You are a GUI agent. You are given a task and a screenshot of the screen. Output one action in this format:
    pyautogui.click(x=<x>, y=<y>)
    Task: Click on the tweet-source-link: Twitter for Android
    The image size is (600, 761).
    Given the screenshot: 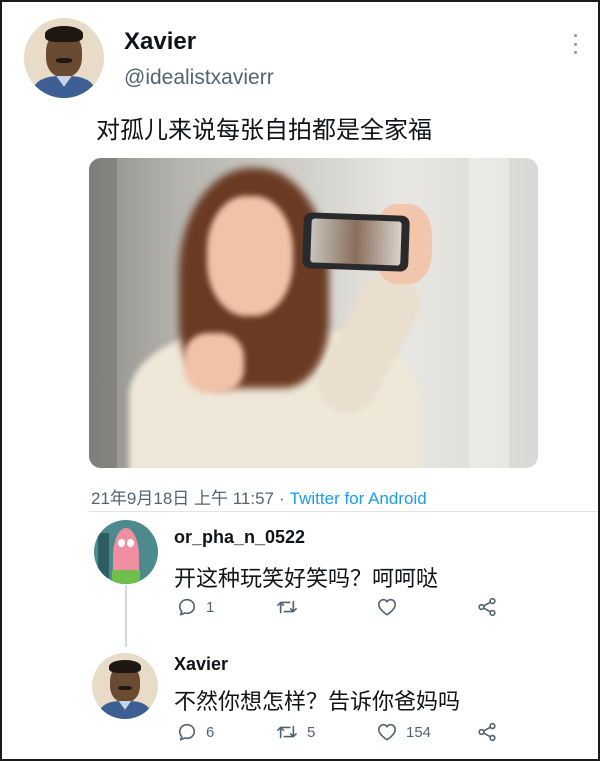 What is the action you would take?
    pyautogui.click(x=358, y=498)
    